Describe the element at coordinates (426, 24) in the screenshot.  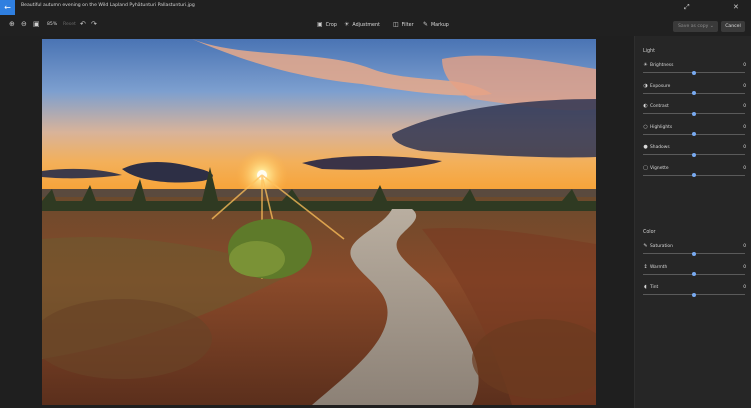
I see `markup-icon: ✎` at that location.